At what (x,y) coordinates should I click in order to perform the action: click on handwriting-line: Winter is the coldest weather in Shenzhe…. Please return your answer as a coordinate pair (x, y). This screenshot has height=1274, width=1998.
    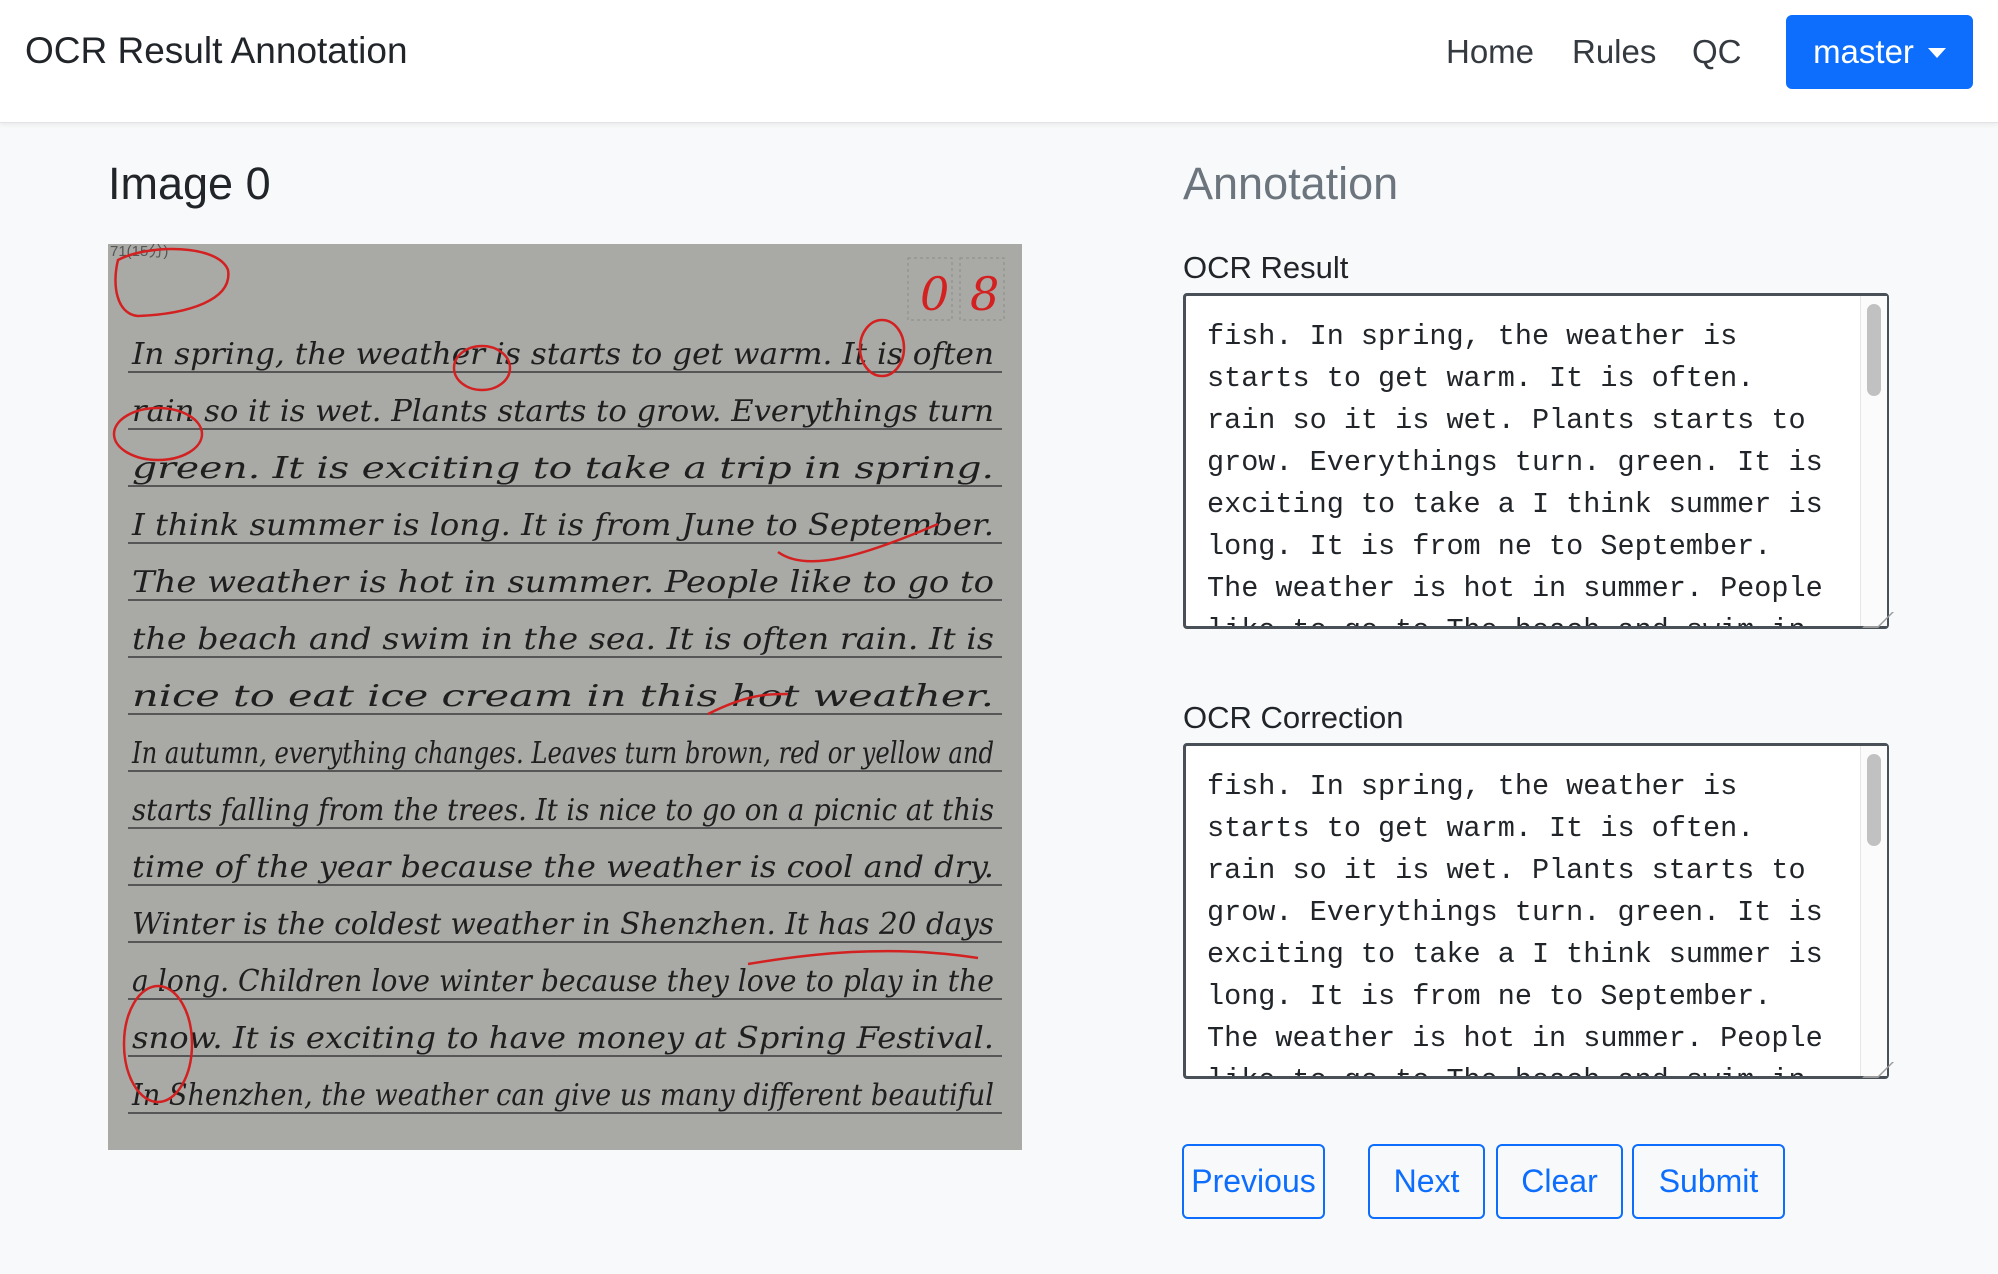
    Looking at the image, I should click on (563, 924).